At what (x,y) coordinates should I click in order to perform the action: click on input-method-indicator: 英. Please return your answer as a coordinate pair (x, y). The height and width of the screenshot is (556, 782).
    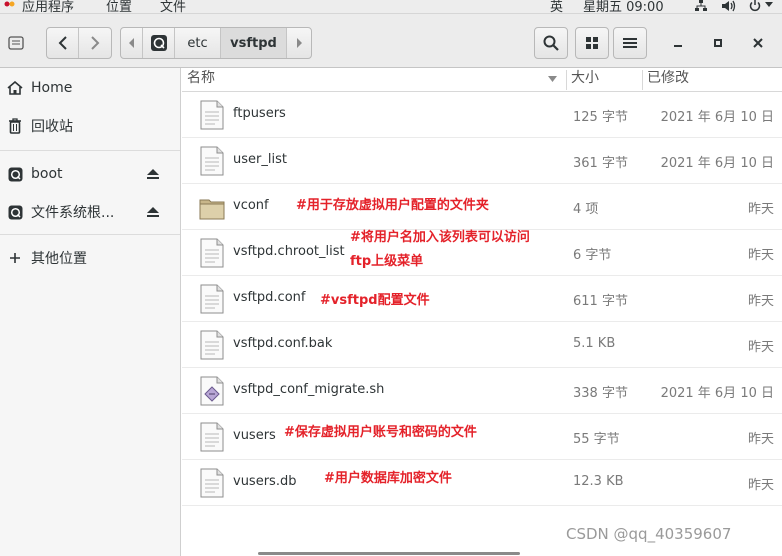
    Looking at the image, I should click on (556, 6).